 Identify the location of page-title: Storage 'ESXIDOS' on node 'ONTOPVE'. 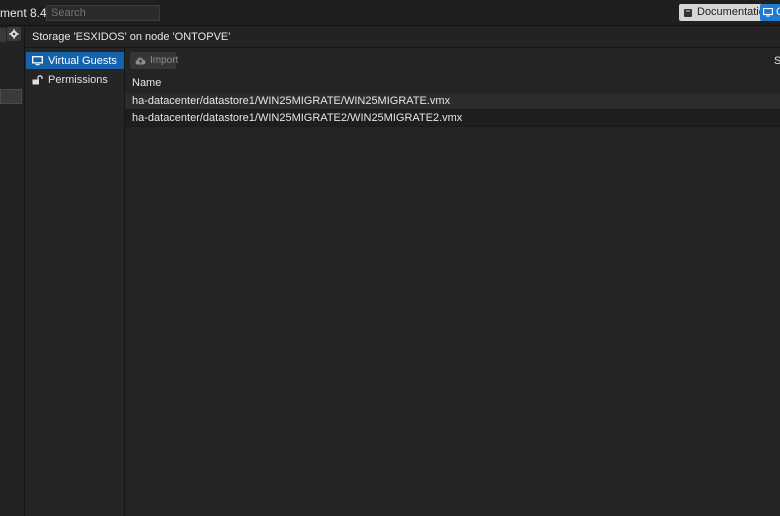
(131, 37).